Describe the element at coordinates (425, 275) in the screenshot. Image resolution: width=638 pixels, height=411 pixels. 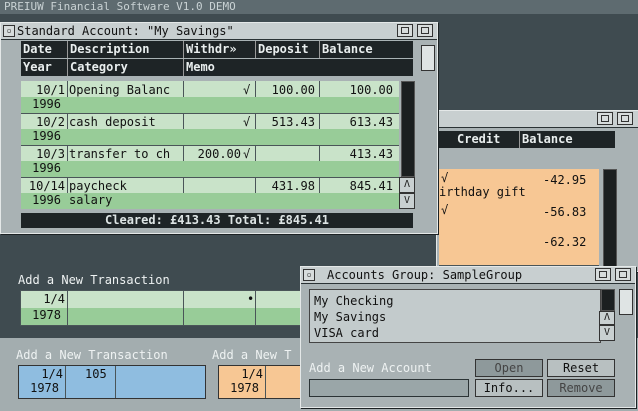
I see `window-title: Accounts Group: SampleGroup` at that location.